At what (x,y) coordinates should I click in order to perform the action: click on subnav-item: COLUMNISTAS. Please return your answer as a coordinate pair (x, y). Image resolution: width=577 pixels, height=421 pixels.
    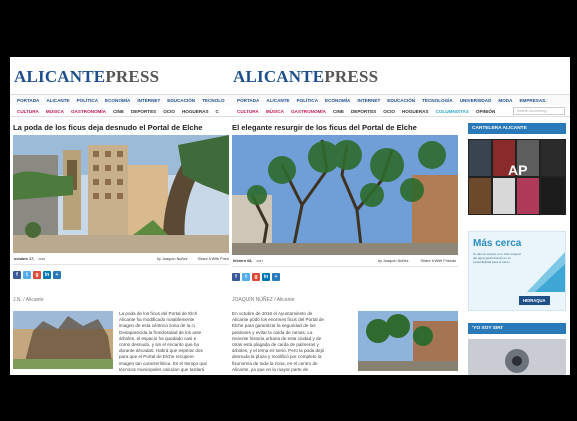
    Looking at the image, I should click on (452, 111).